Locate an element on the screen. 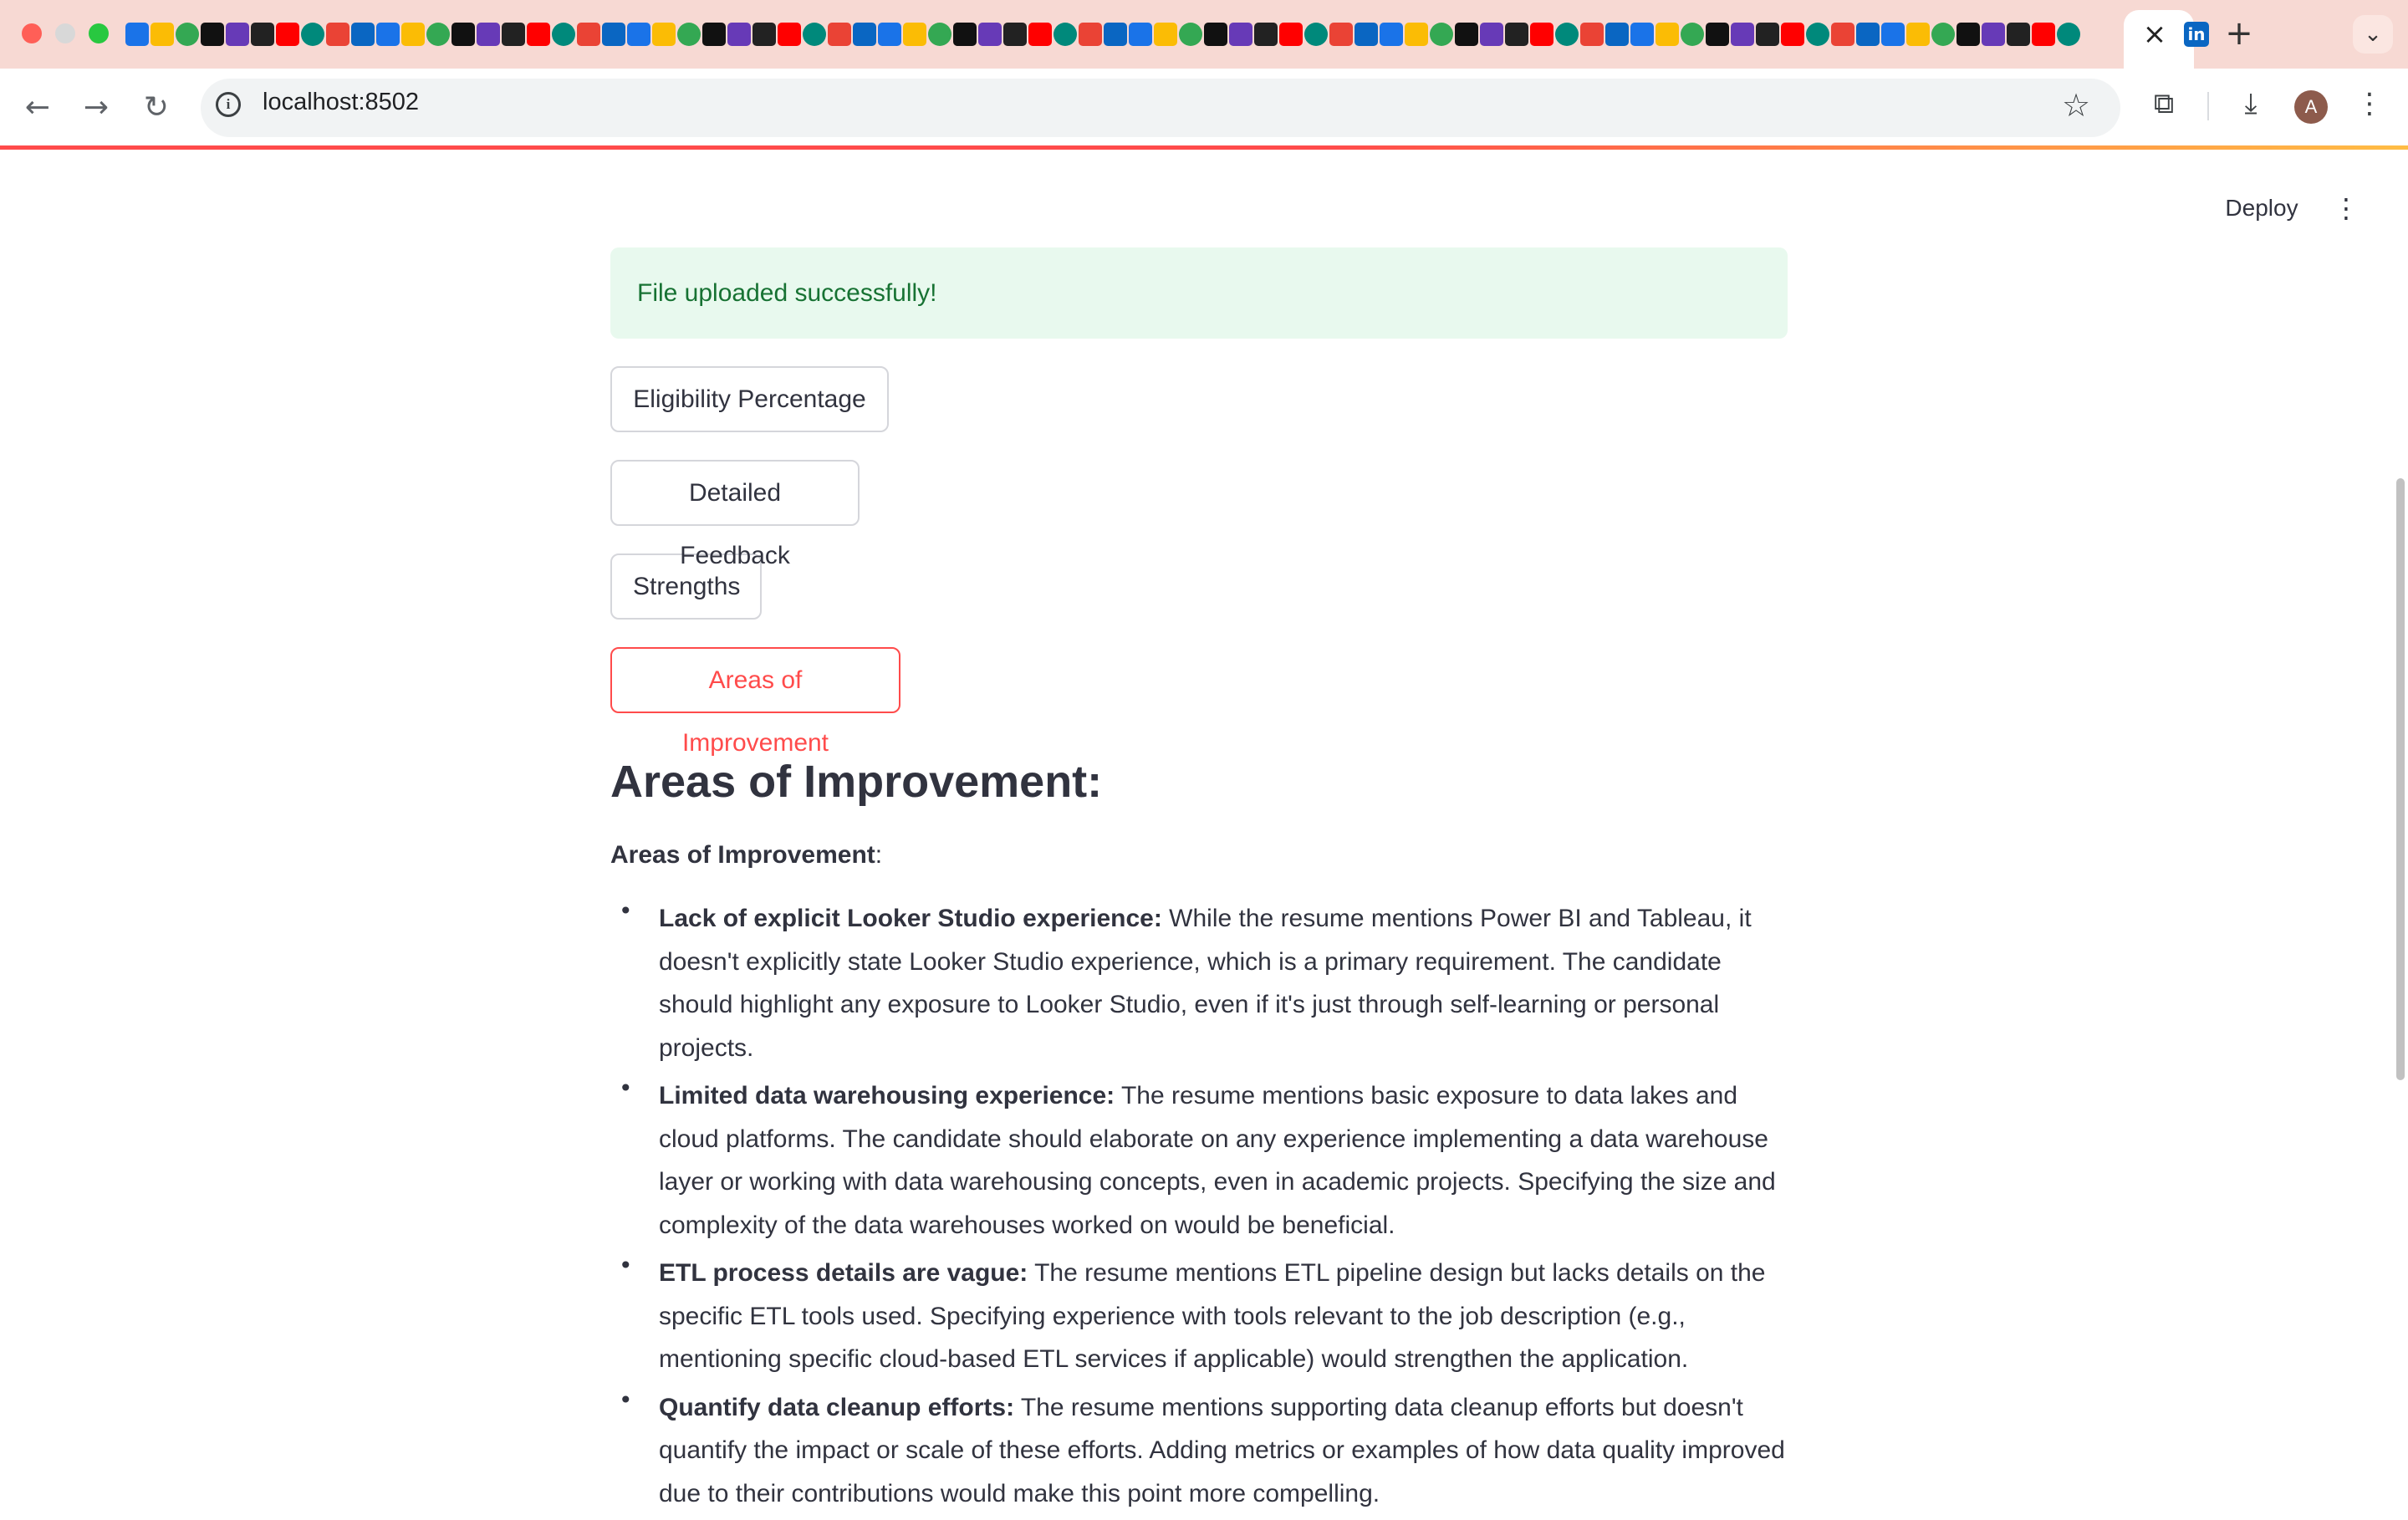  page-scrollbar is located at coordinates (2401, 779).